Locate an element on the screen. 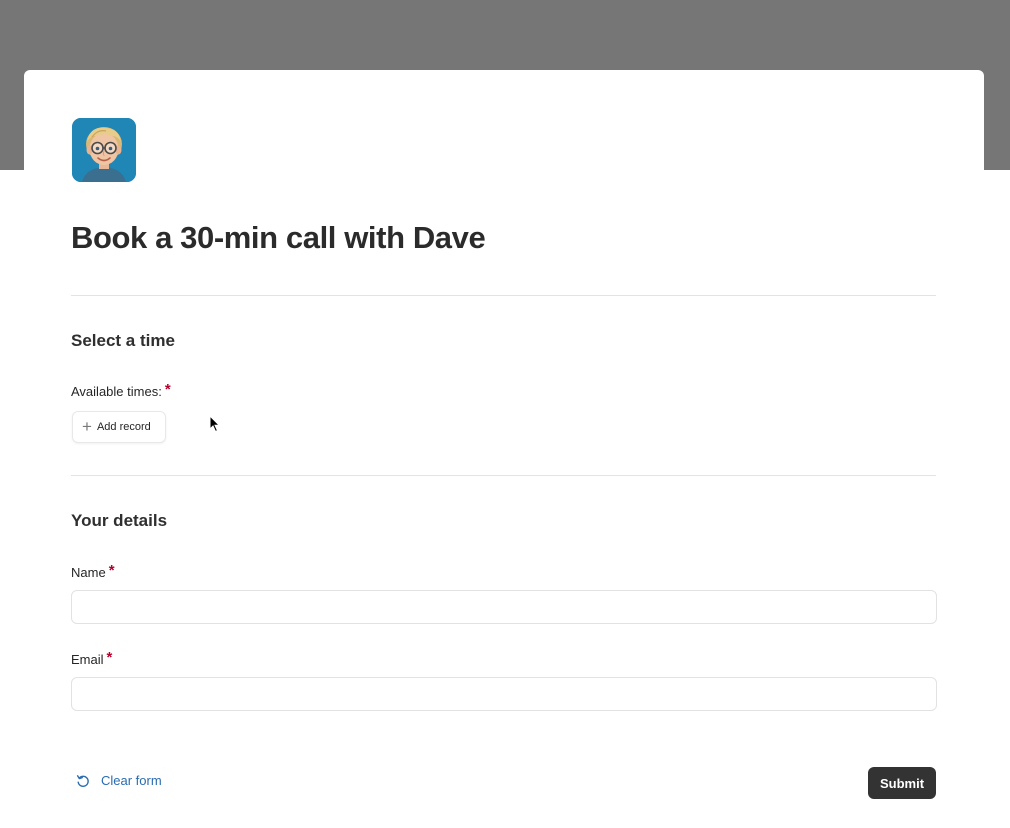 The image size is (1010, 828). name-label-text: Name is located at coordinates (88, 572).